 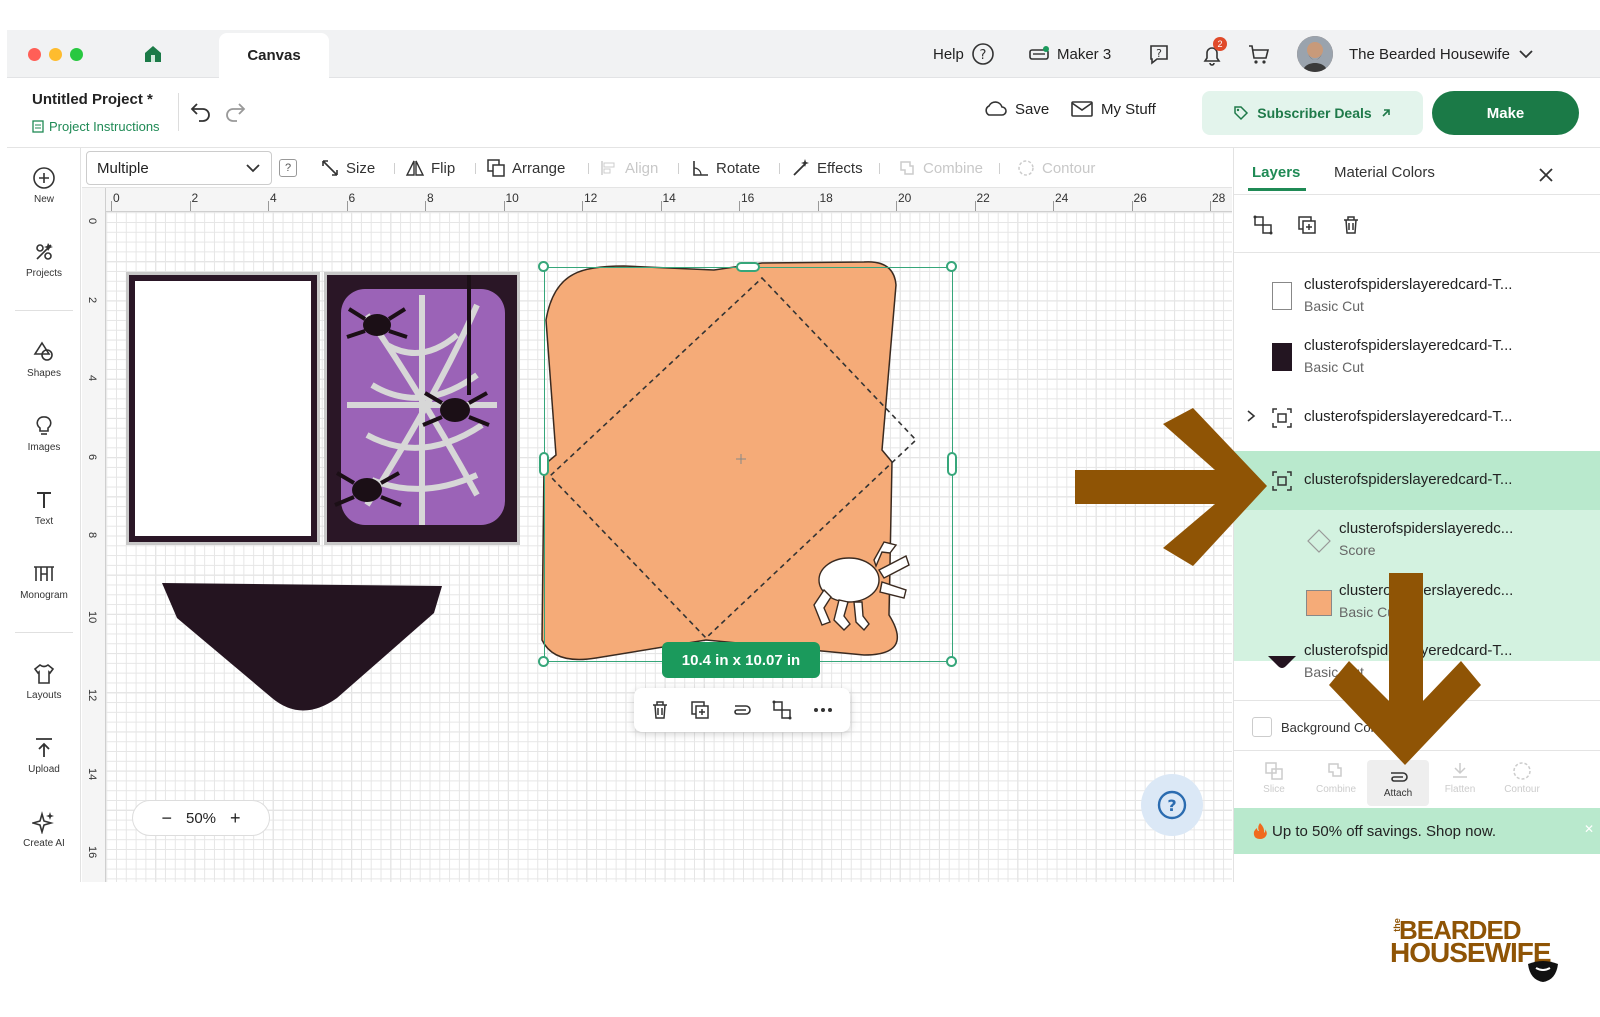 What do you see at coordinates (44, 433) in the screenshot?
I see `sidebar-item-images: Images` at bounding box center [44, 433].